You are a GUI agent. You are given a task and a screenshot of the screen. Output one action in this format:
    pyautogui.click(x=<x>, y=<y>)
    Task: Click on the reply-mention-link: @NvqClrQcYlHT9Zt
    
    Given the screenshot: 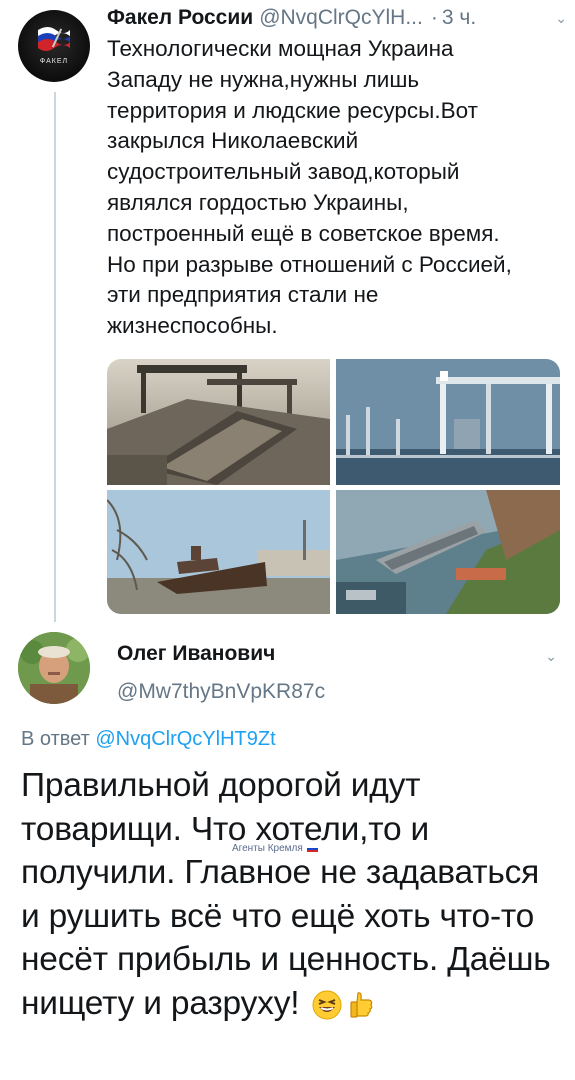 What is the action you would take?
    pyautogui.click(x=185, y=739)
    